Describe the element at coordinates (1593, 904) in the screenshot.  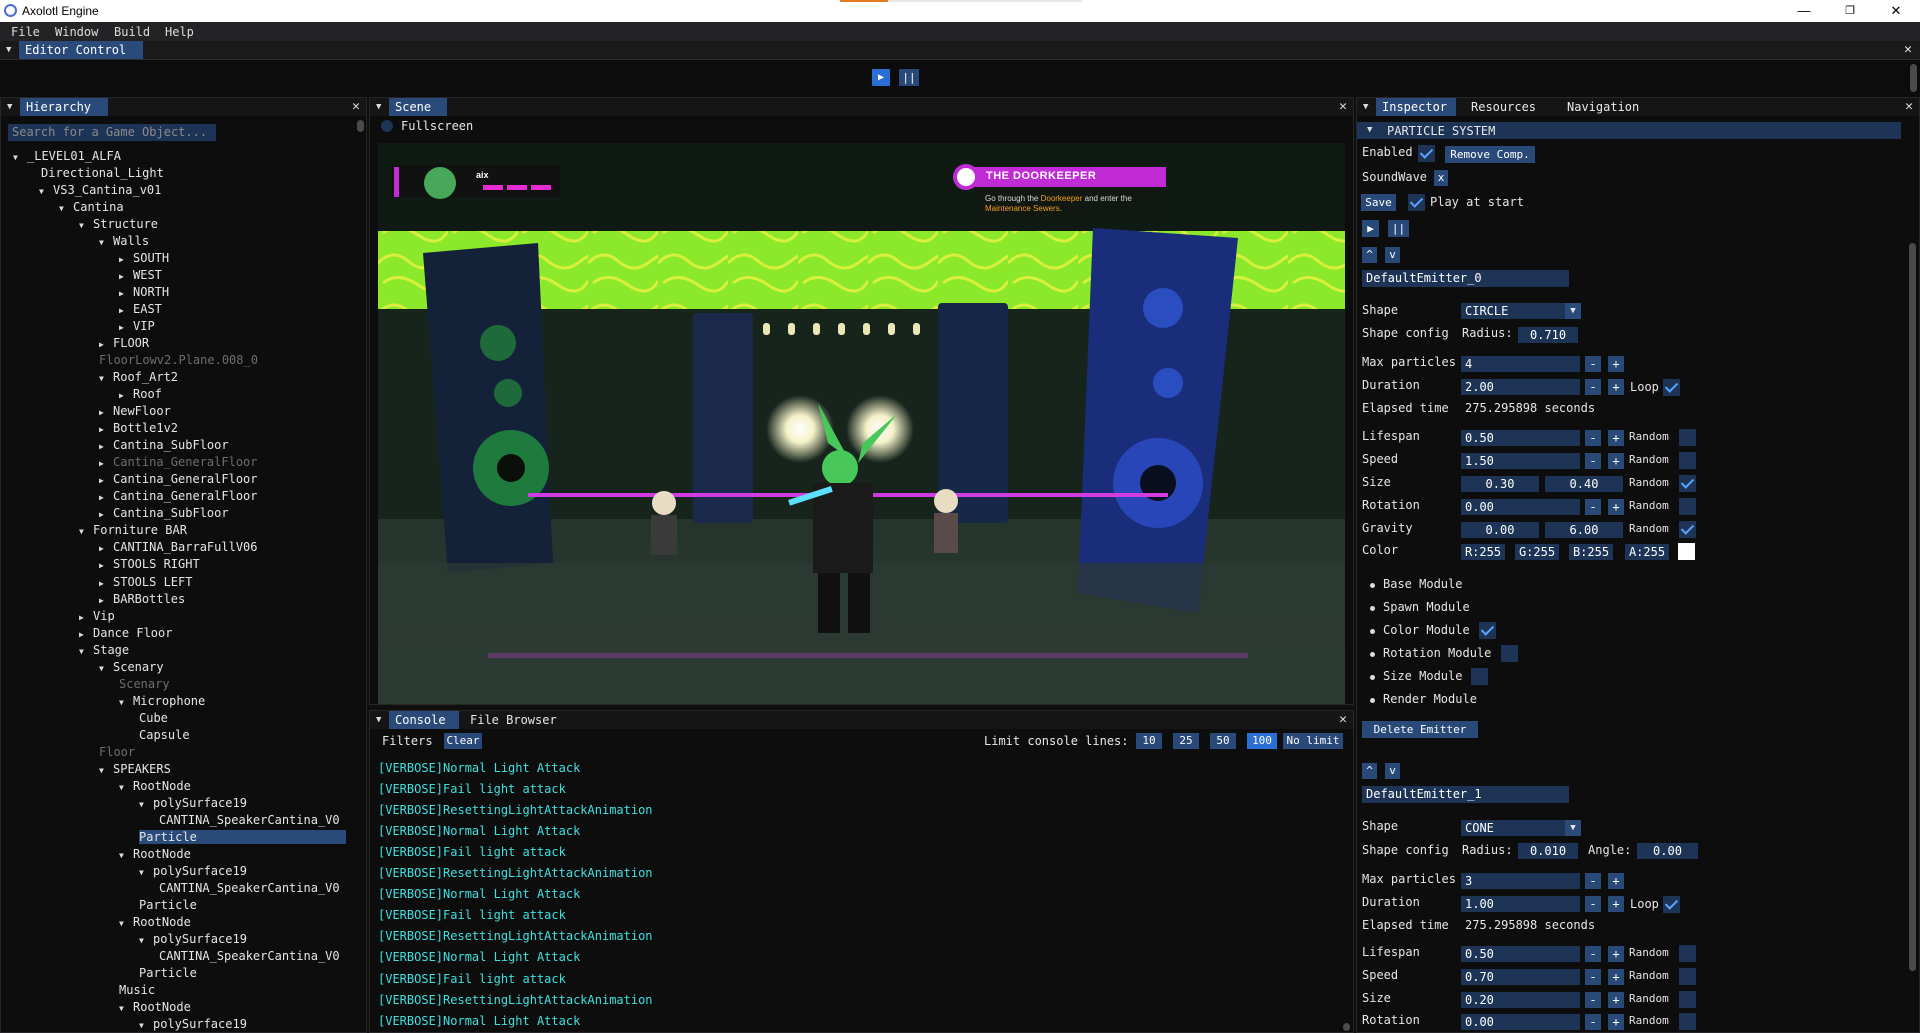
I see `e1-duration-decrement-button: -` at that location.